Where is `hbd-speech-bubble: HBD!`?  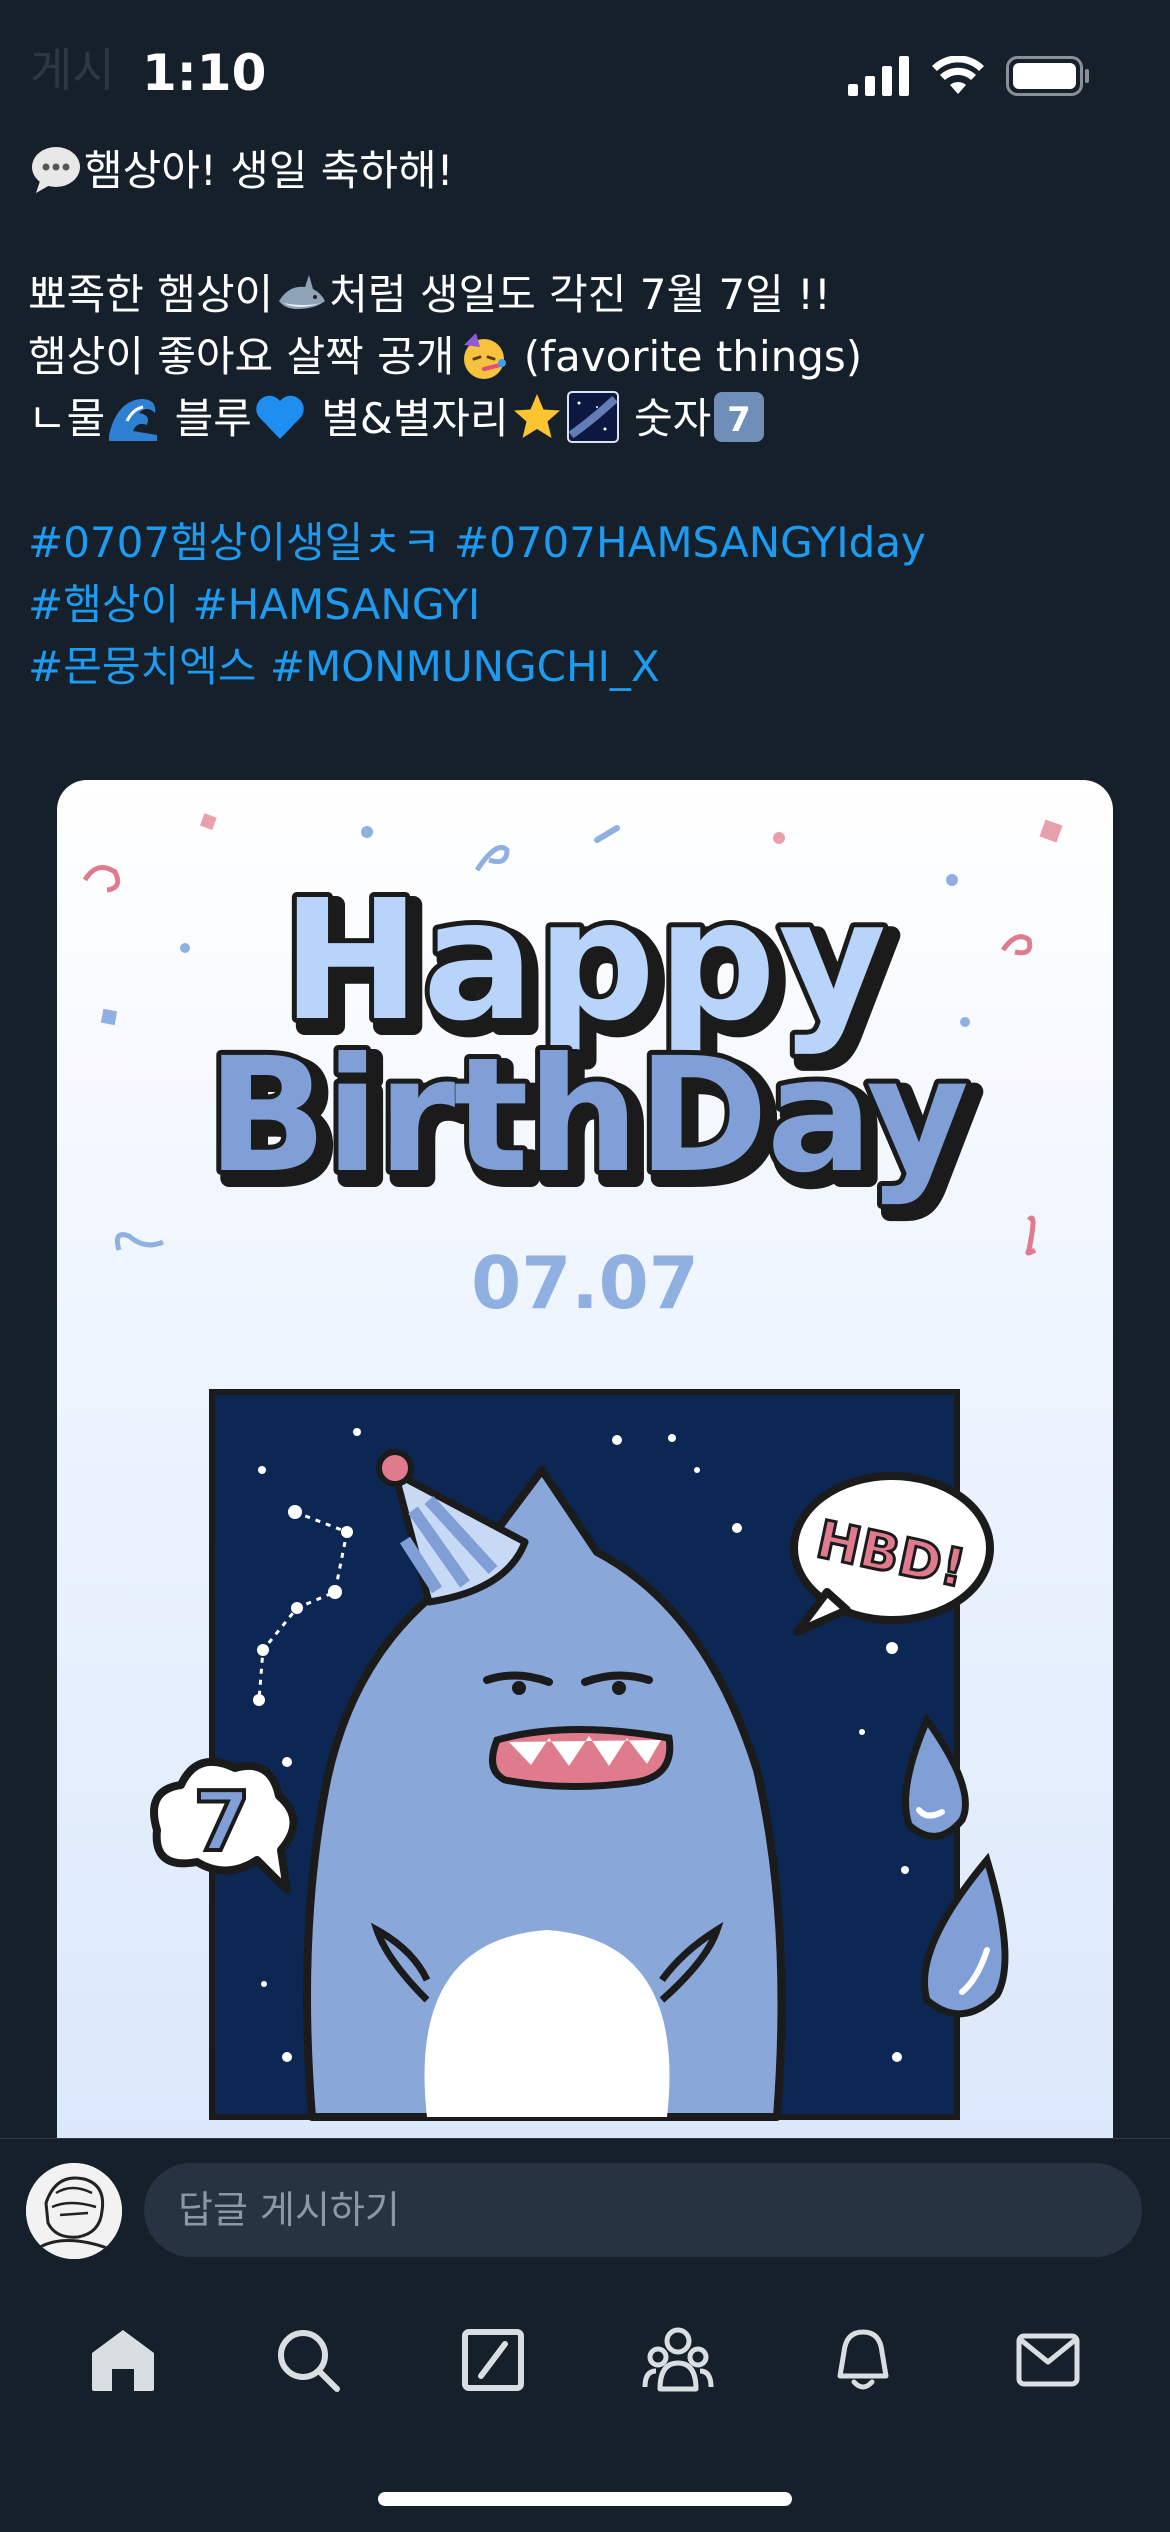
hbd-speech-bubble: HBD! is located at coordinates (892, 1554).